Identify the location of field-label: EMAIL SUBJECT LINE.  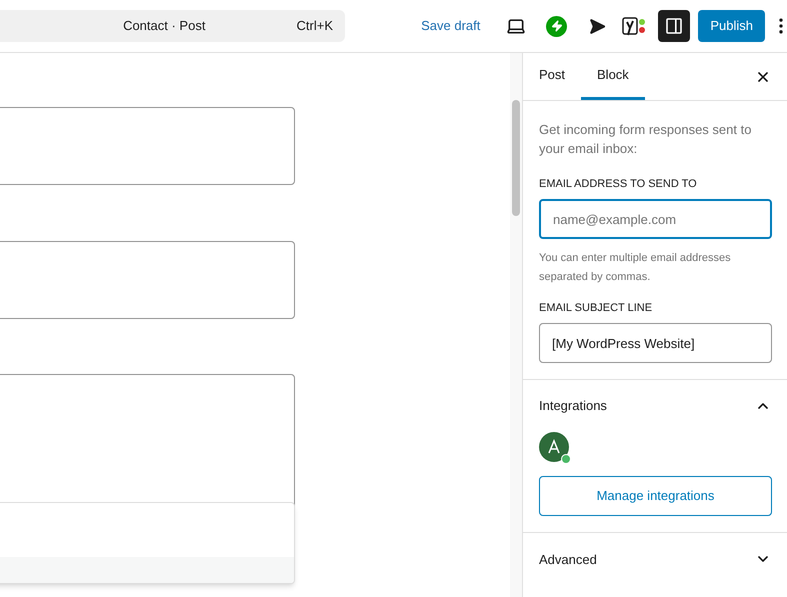
(596, 308).